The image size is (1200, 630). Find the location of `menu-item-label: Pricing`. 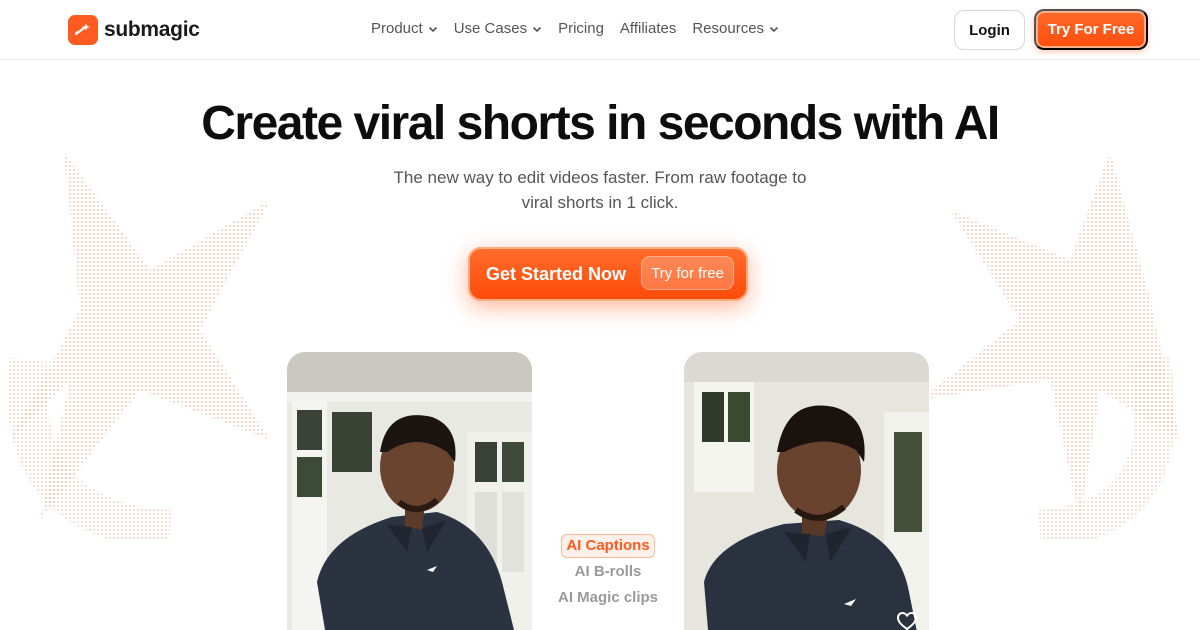

menu-item-label: Pricing is located at coordinates (581, 28).